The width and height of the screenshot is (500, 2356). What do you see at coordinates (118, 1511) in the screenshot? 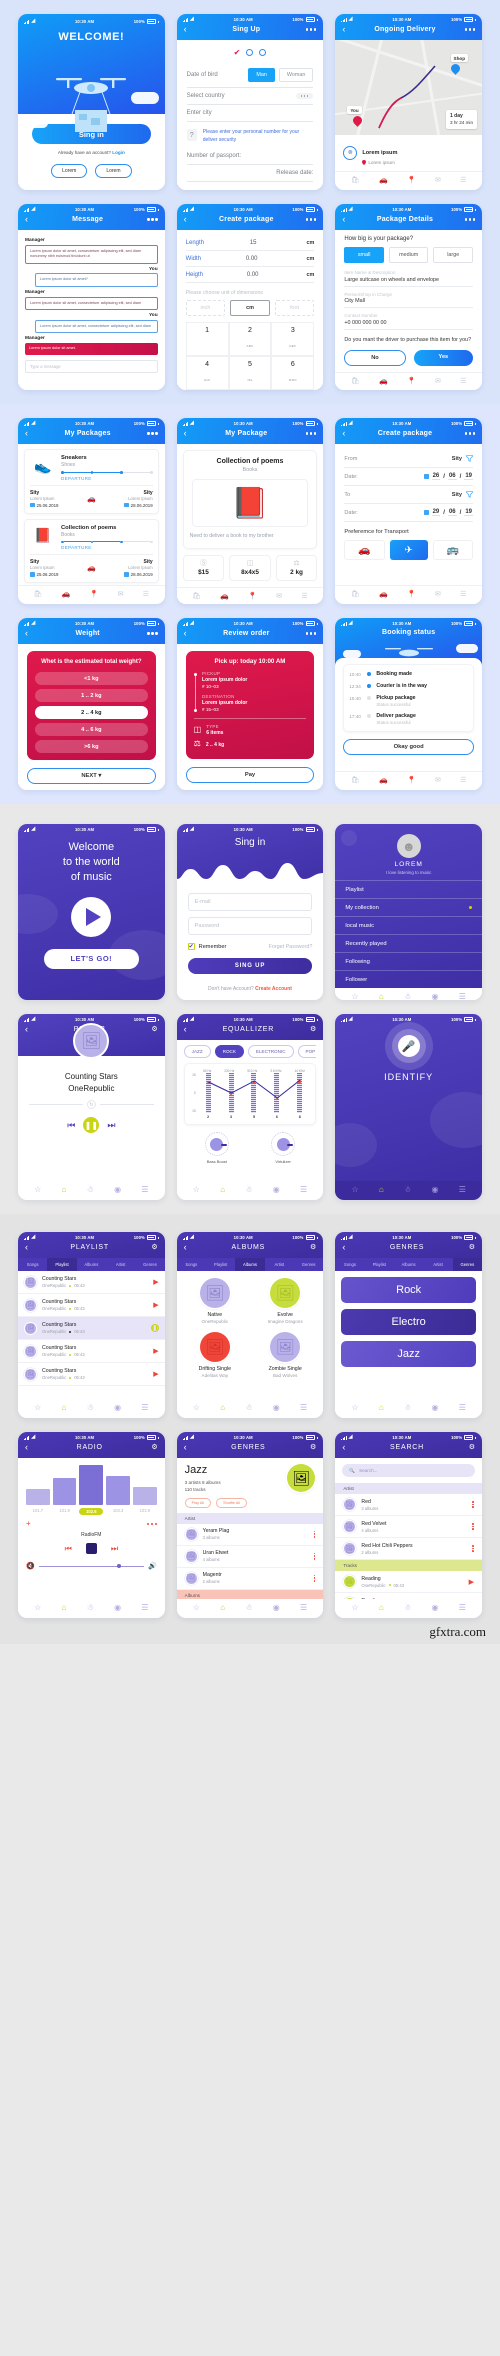
I see `freq-label: 103.3` at bounding box center [118, 1511].